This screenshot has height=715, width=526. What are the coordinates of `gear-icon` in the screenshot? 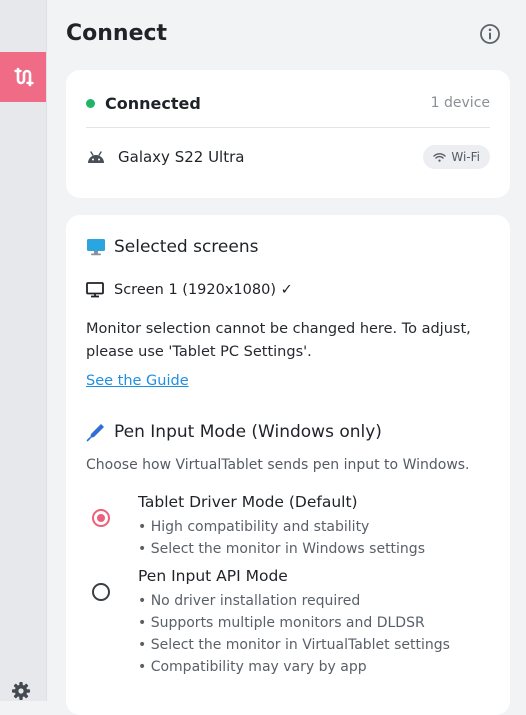 It's located at (21, 691).